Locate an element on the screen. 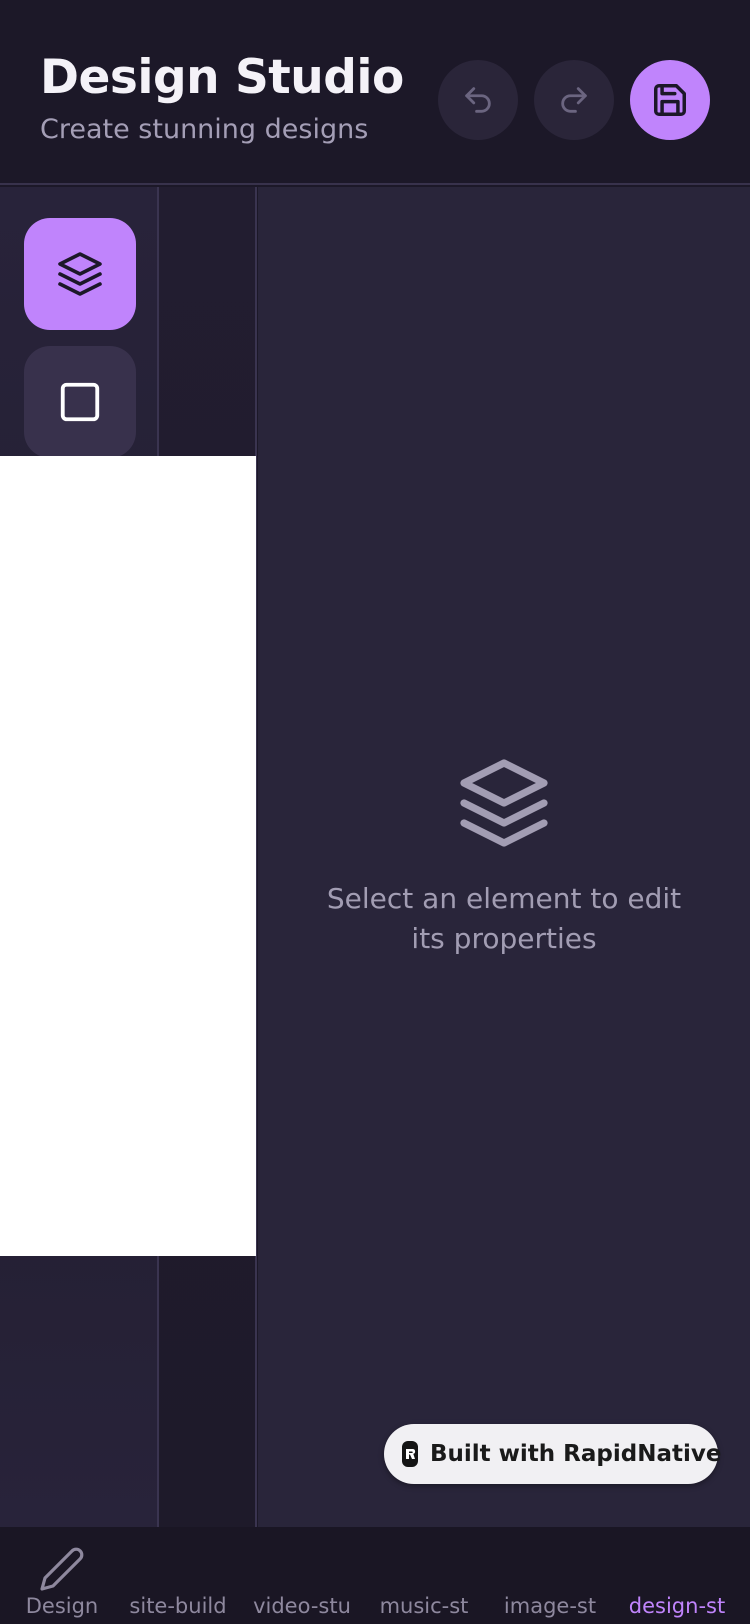 Image resolution: width=750 pixels, height=1624 pixels. tab-music-studio: music-st is located at coordinates (424, 1575).